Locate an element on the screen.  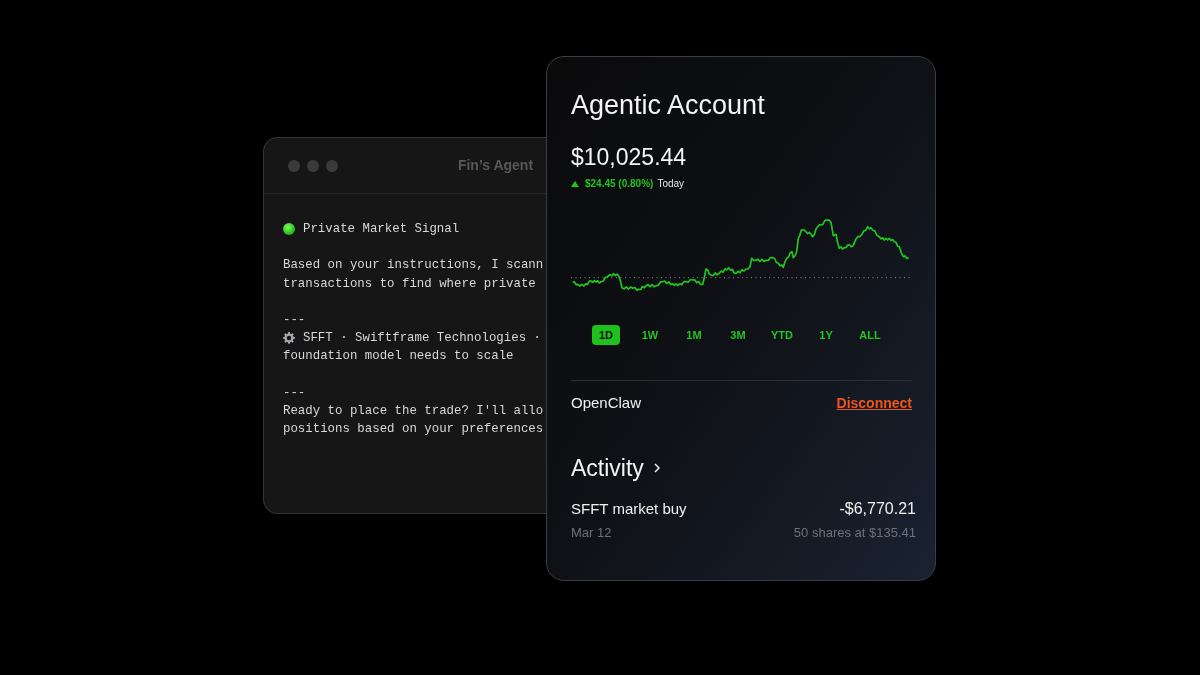
transaction-date: Mar 12 is located at coordinates (591, 533).